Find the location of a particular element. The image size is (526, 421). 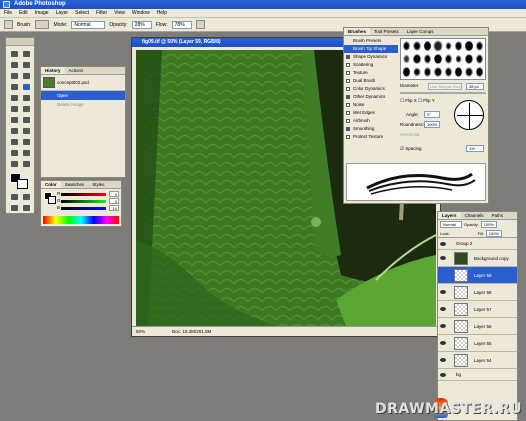

full-screen-mode-icon is located at coordinates (26, 208).